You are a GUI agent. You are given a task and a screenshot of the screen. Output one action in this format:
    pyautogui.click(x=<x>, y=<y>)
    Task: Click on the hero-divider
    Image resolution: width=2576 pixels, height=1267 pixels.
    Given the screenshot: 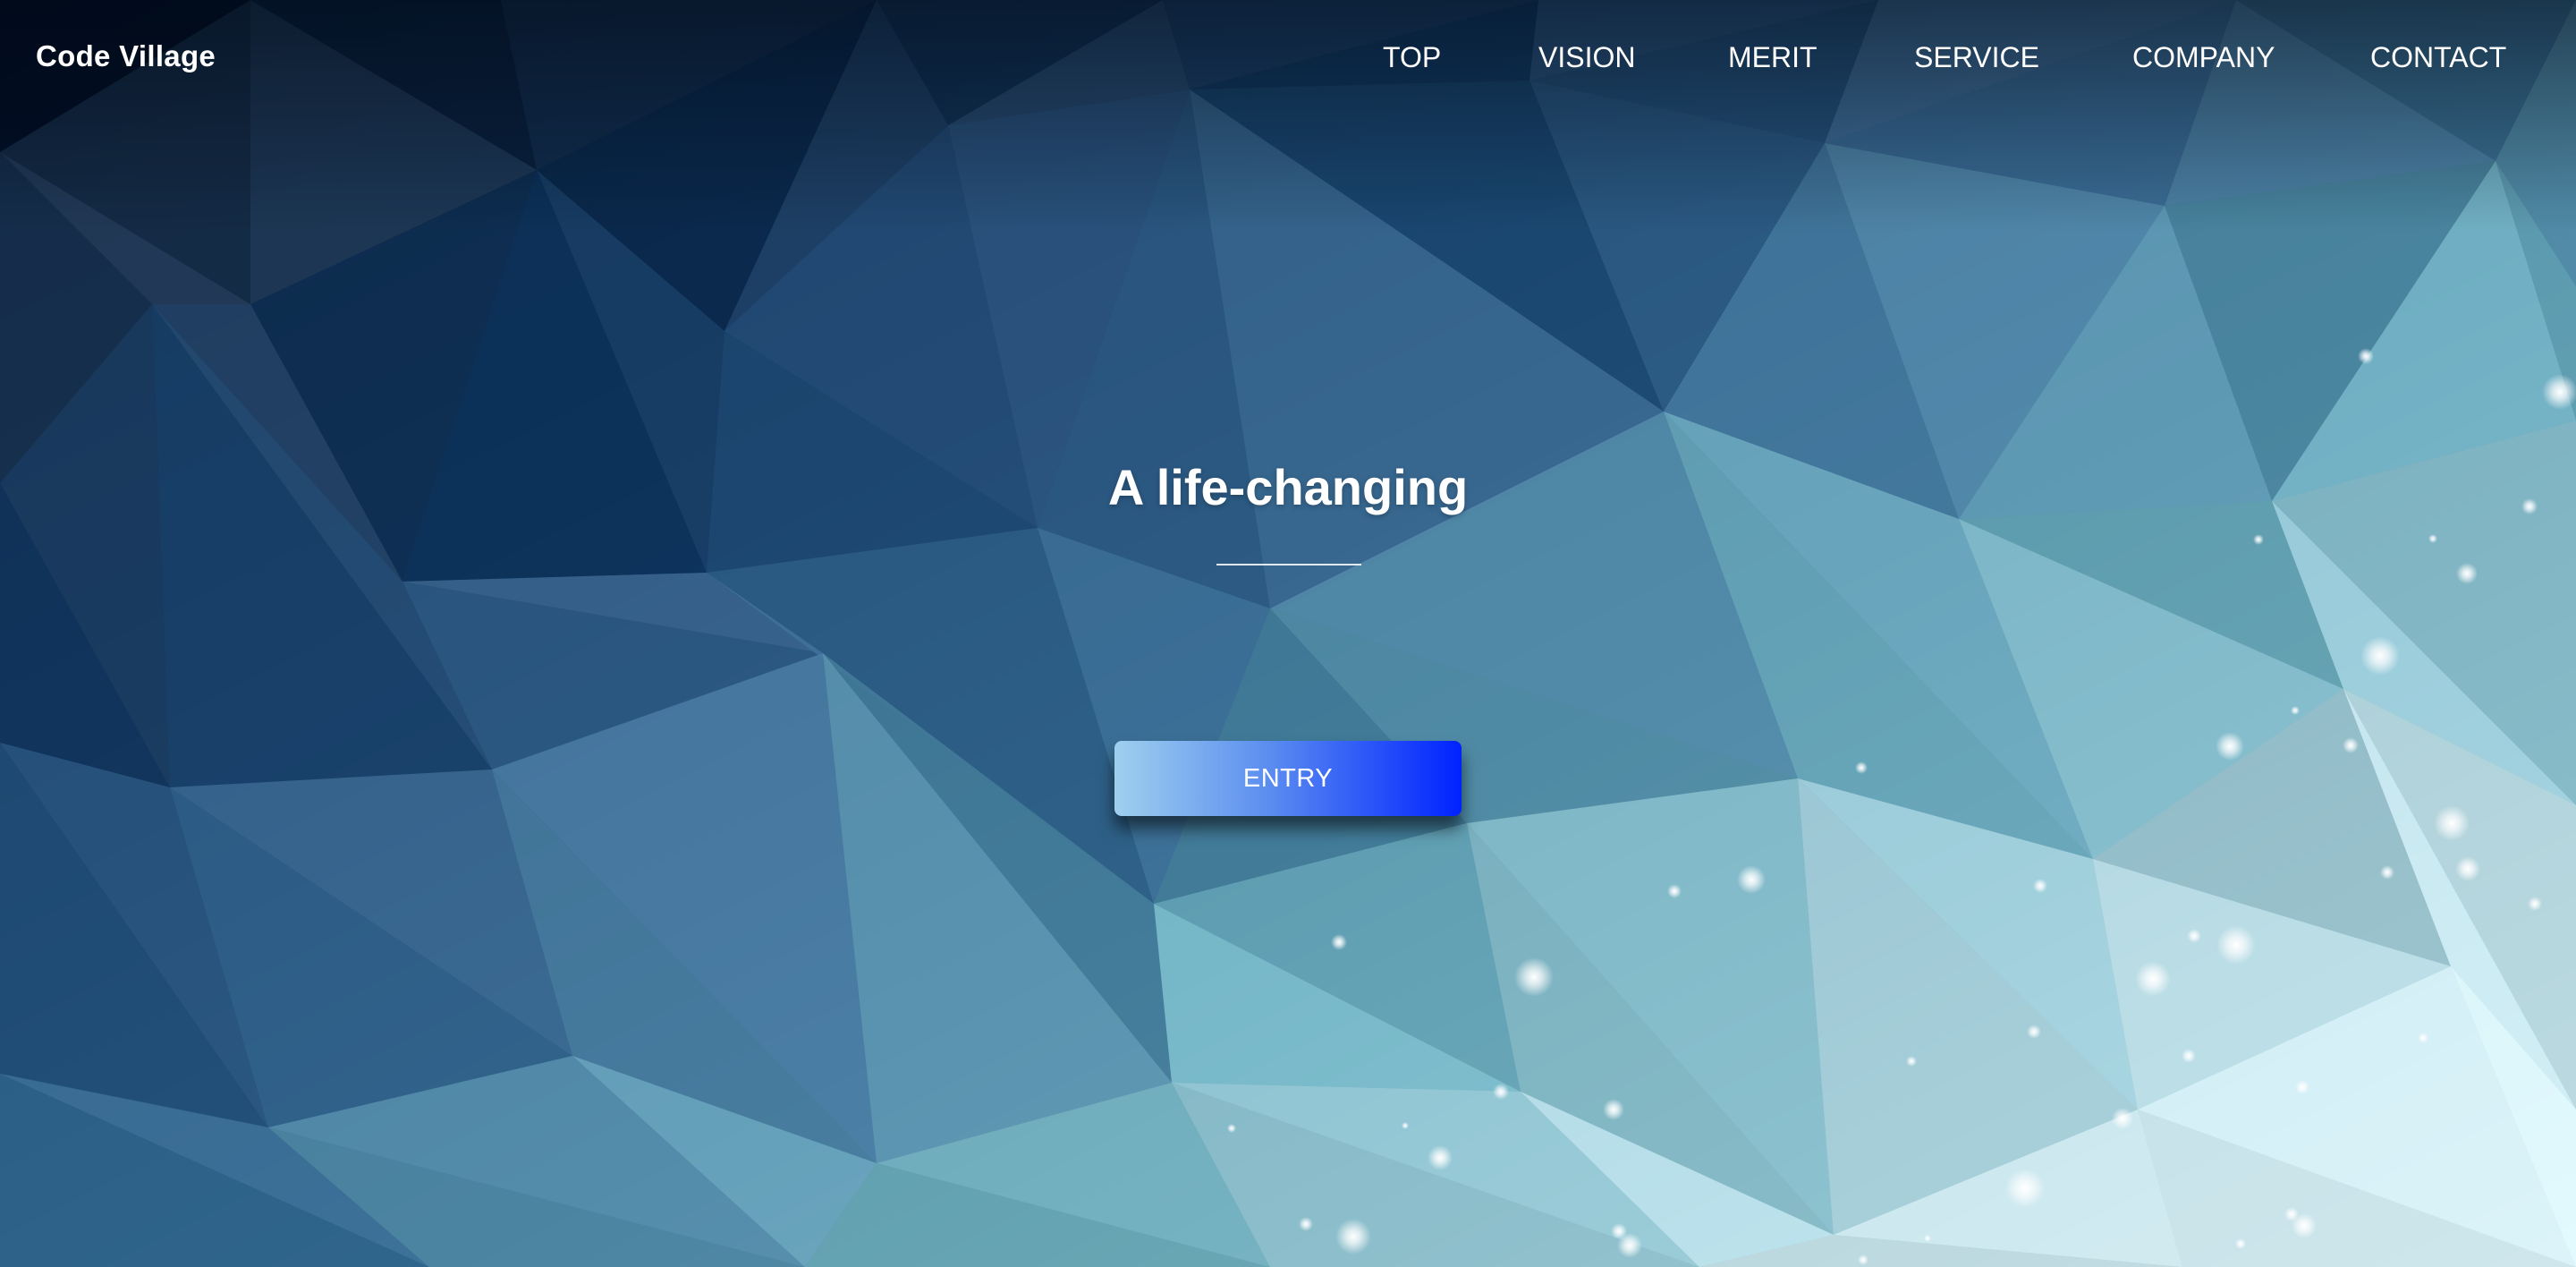 What is the action you would take?
    pyautogui.click(x=1288, y=564)
    